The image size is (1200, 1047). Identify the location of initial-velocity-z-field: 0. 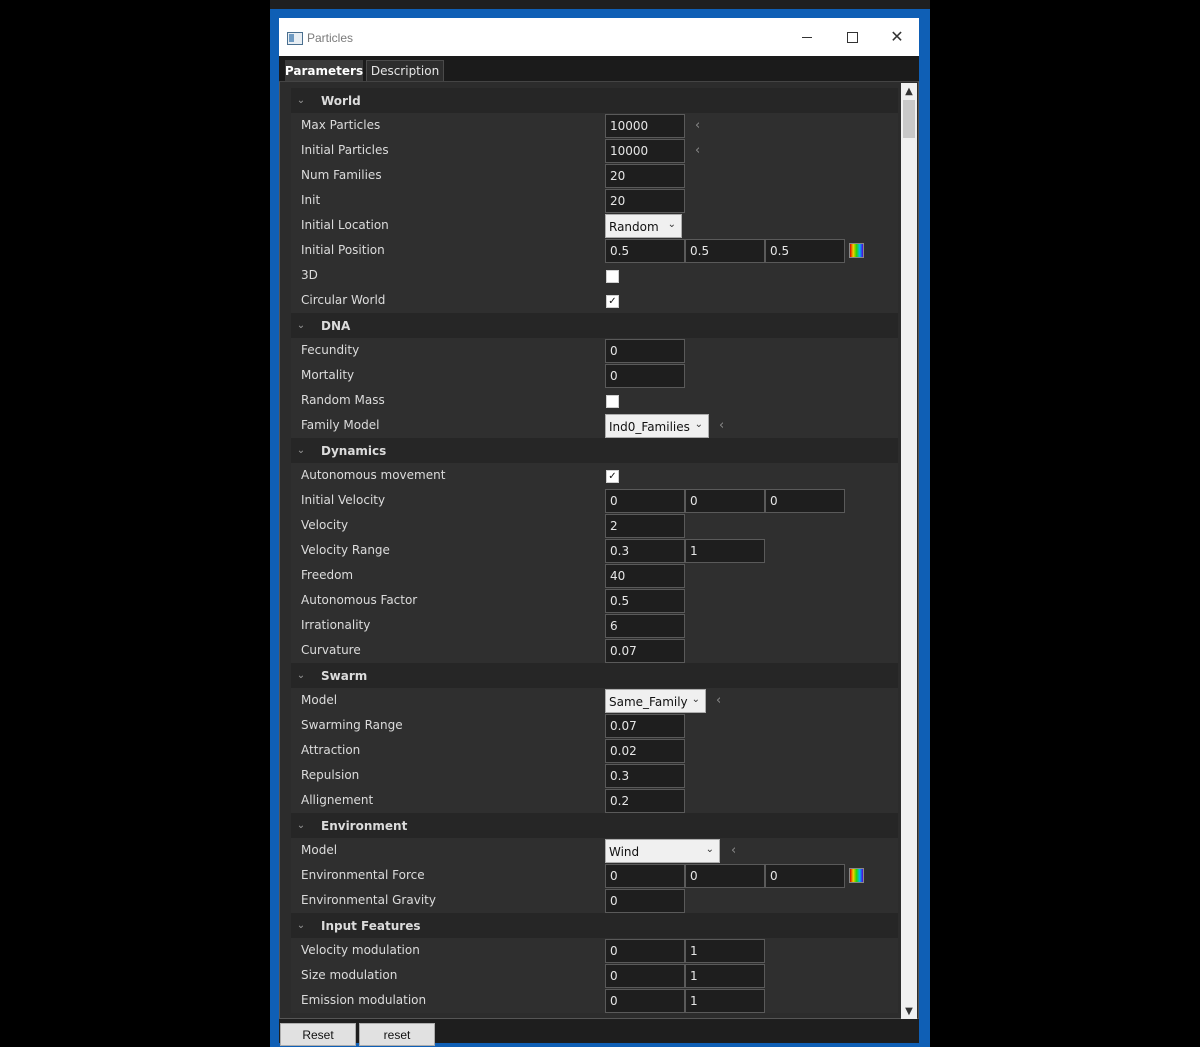
(805, 501).